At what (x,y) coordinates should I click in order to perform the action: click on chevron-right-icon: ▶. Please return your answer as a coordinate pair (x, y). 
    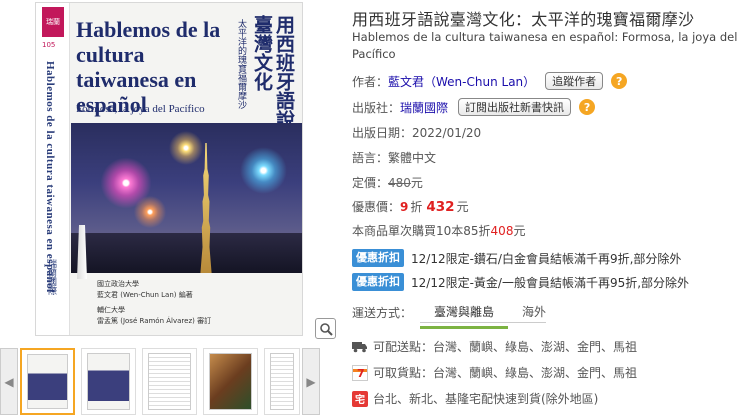
    Looking at the image, I should click on (311, 381).